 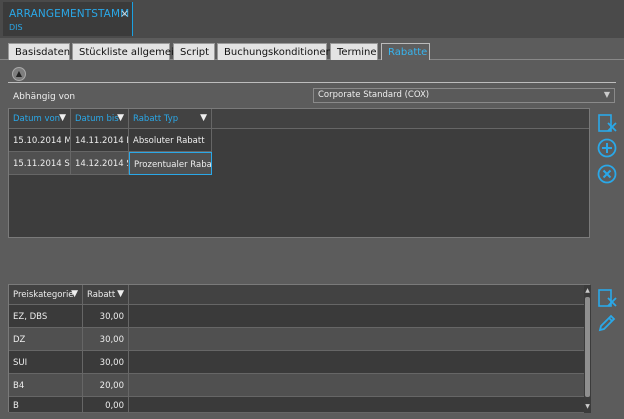 I want to click on tab-termine: Termine, so click(x=354, y=51).